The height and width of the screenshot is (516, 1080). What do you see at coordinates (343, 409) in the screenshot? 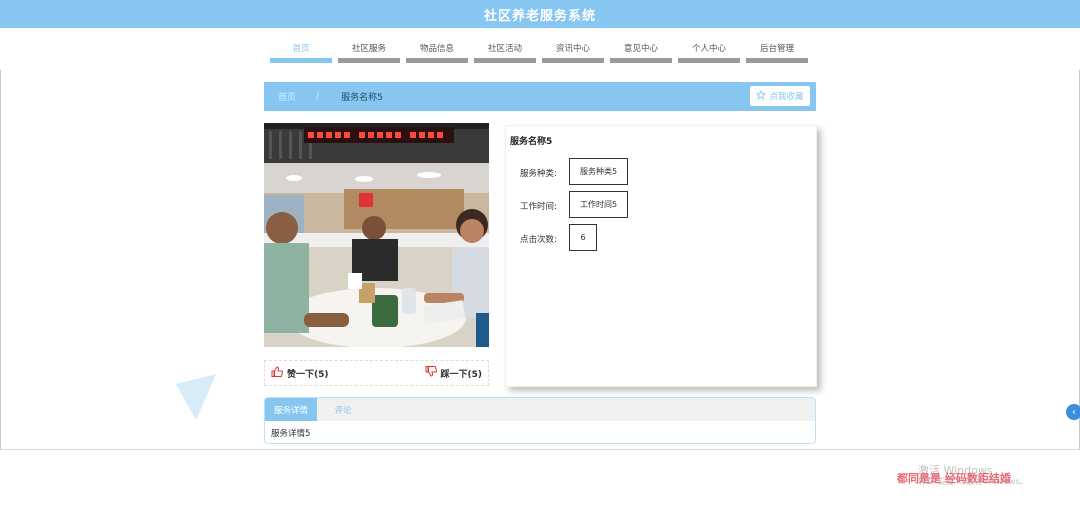
I see `tab-comments: 评论` at bounding box center [343, 409].